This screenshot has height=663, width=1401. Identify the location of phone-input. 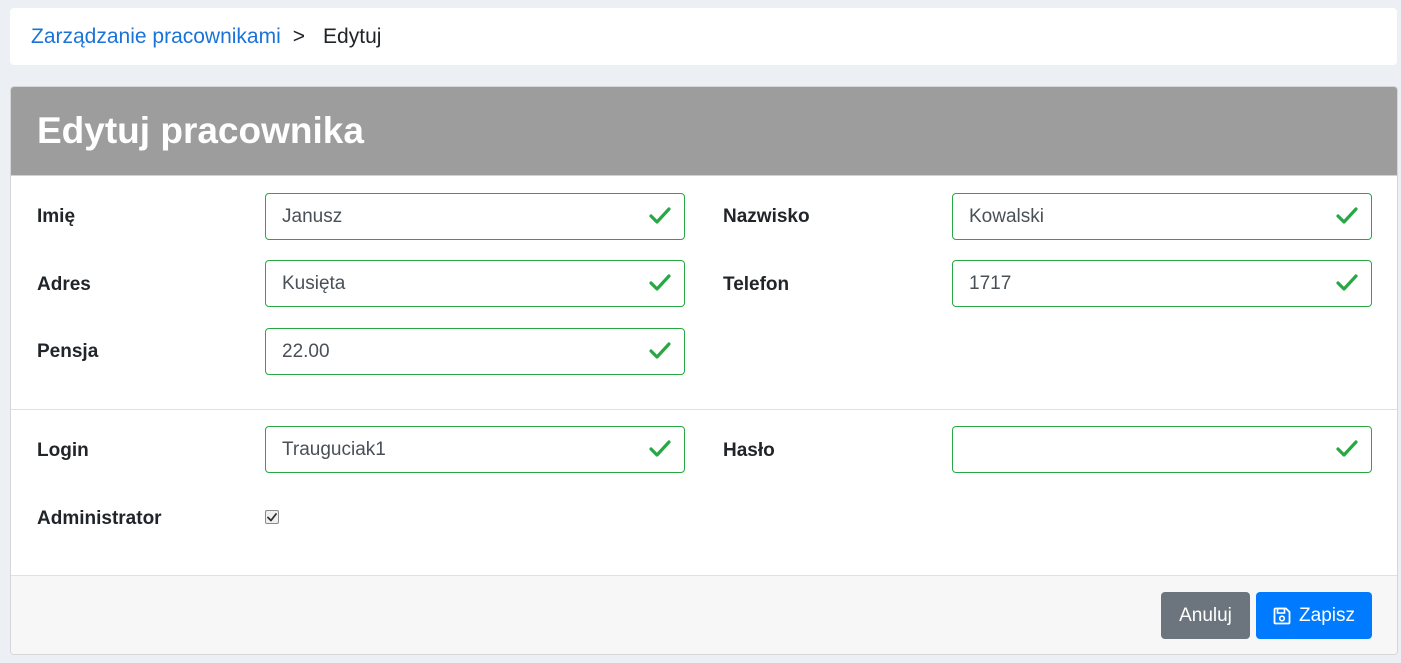
(1133, 283).